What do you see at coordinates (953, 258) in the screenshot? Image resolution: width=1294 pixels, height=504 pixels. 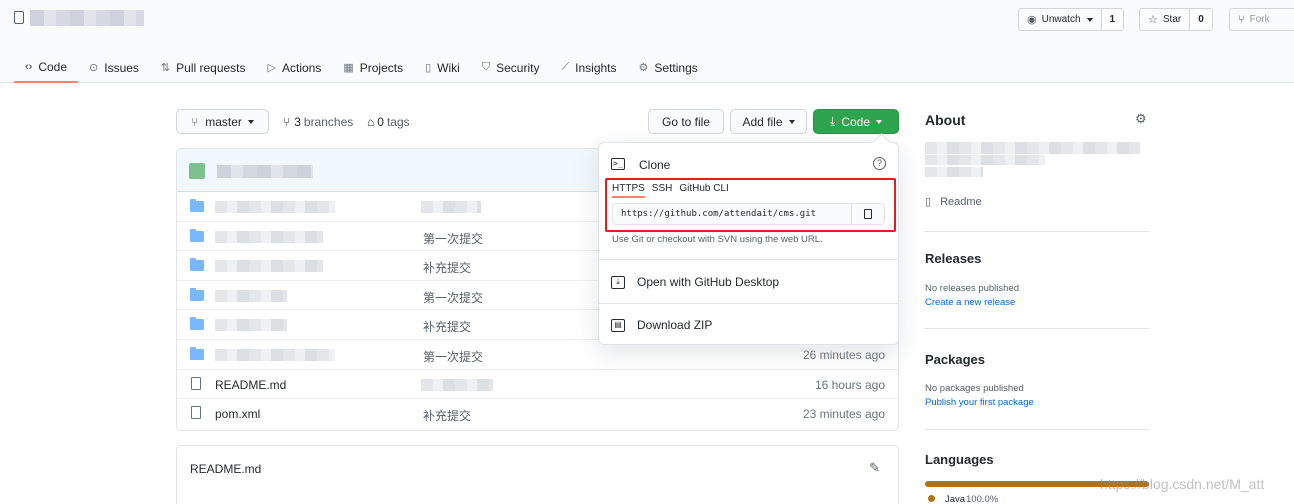 I see `releases-heading: Releases` at bounding box center [953, 258].